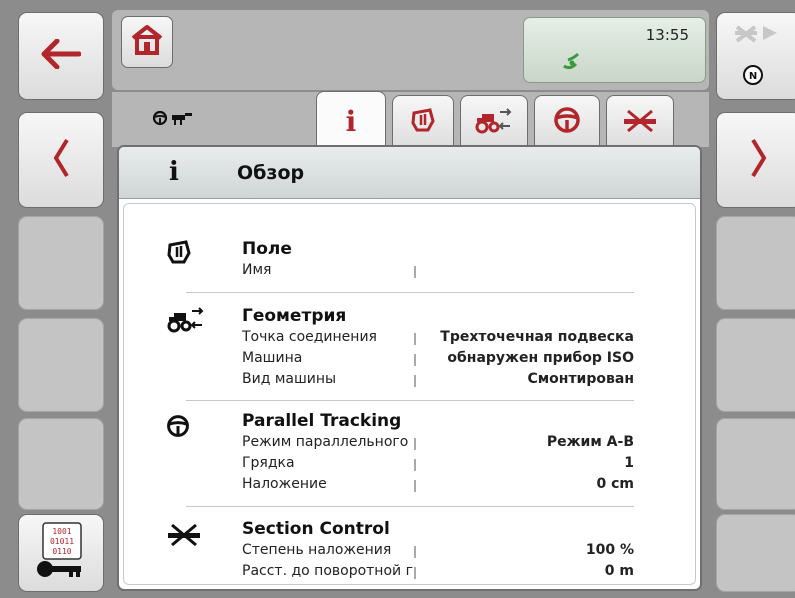 This screenshot has width=795, height=598. I want to click on row-label: Режим параллельного, so click(325, 442).